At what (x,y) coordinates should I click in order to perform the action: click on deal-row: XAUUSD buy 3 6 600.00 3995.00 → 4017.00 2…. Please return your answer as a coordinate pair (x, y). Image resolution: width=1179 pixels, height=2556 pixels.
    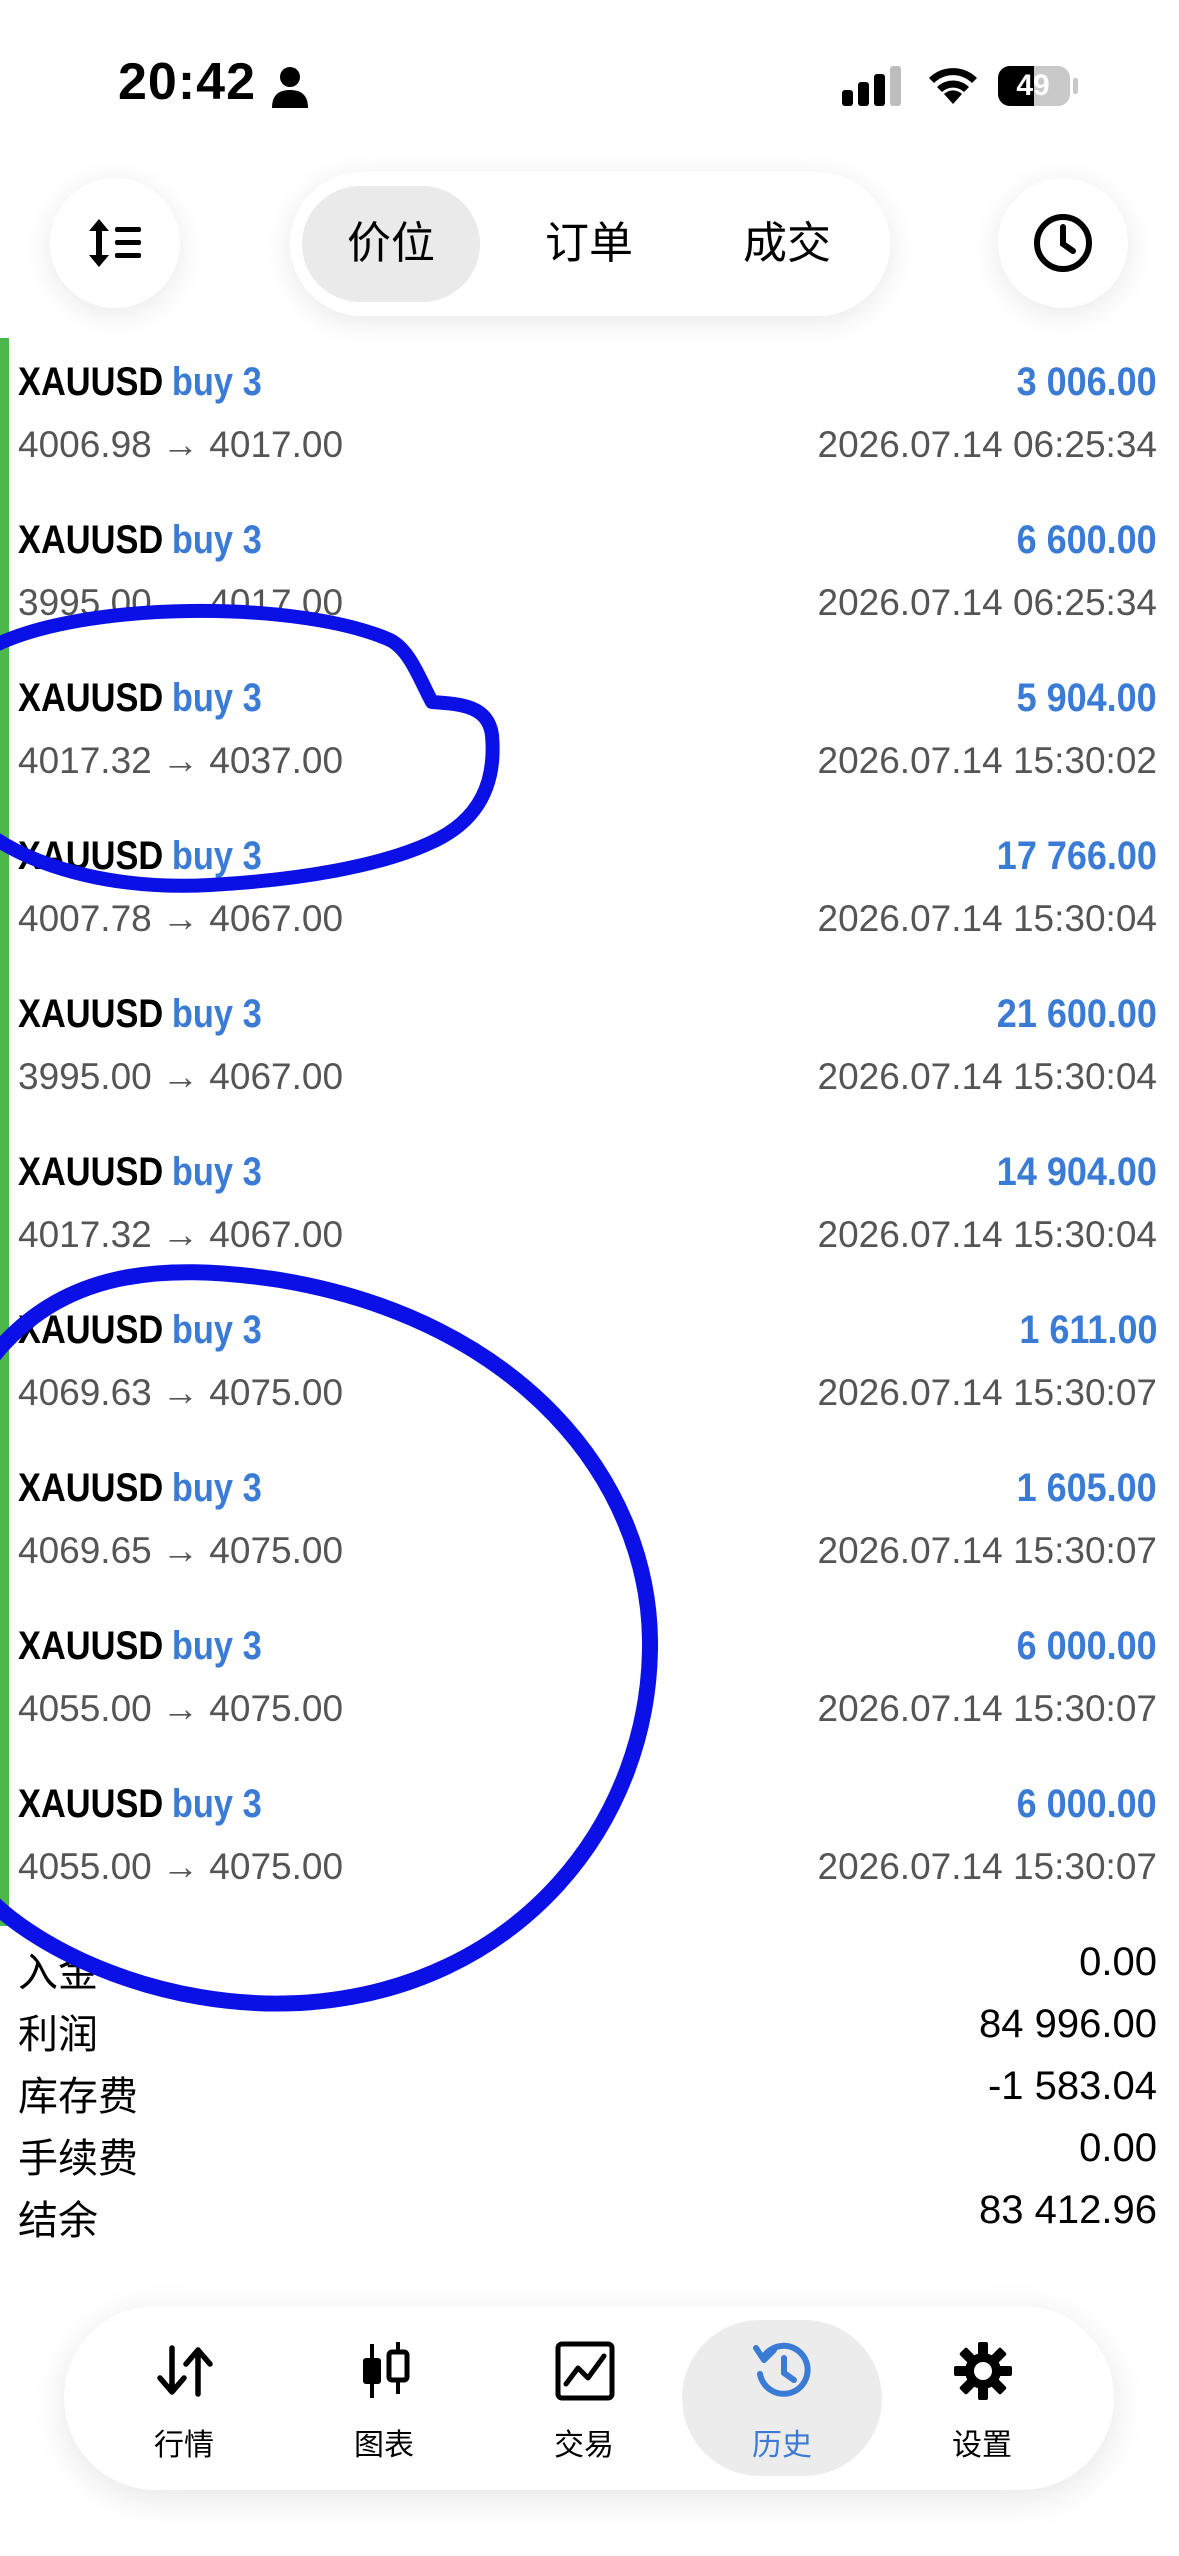
    Looking at the image, I should click on (589, 575).